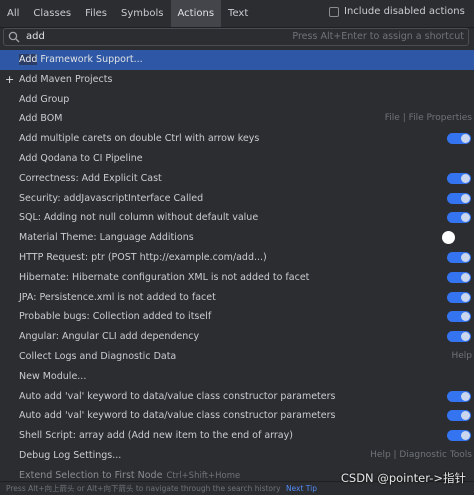  What do you see at coordinates (10, 79) in the screenshot?
I see `plus-icon: +` at bounding box center [10, 79].